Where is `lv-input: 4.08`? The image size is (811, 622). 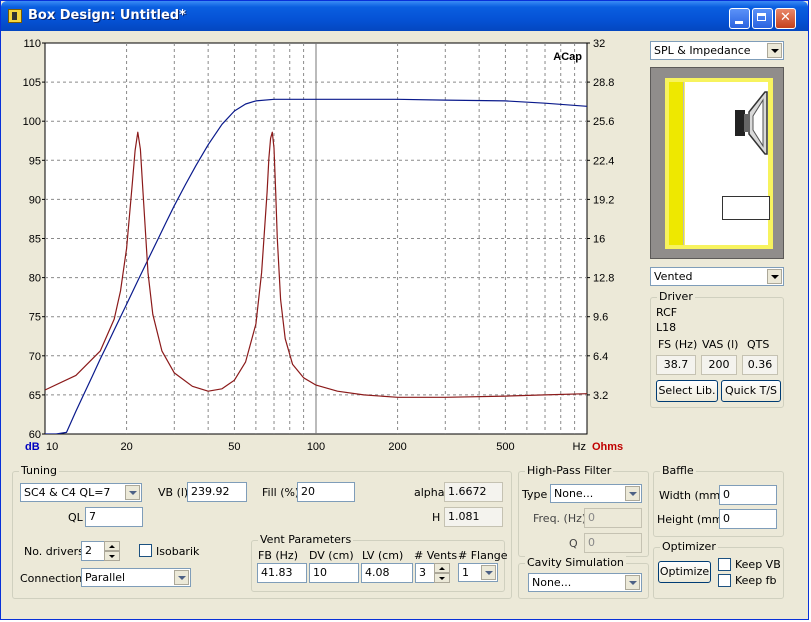 lv-input: 4.08 is located at coordinates (387, 573).